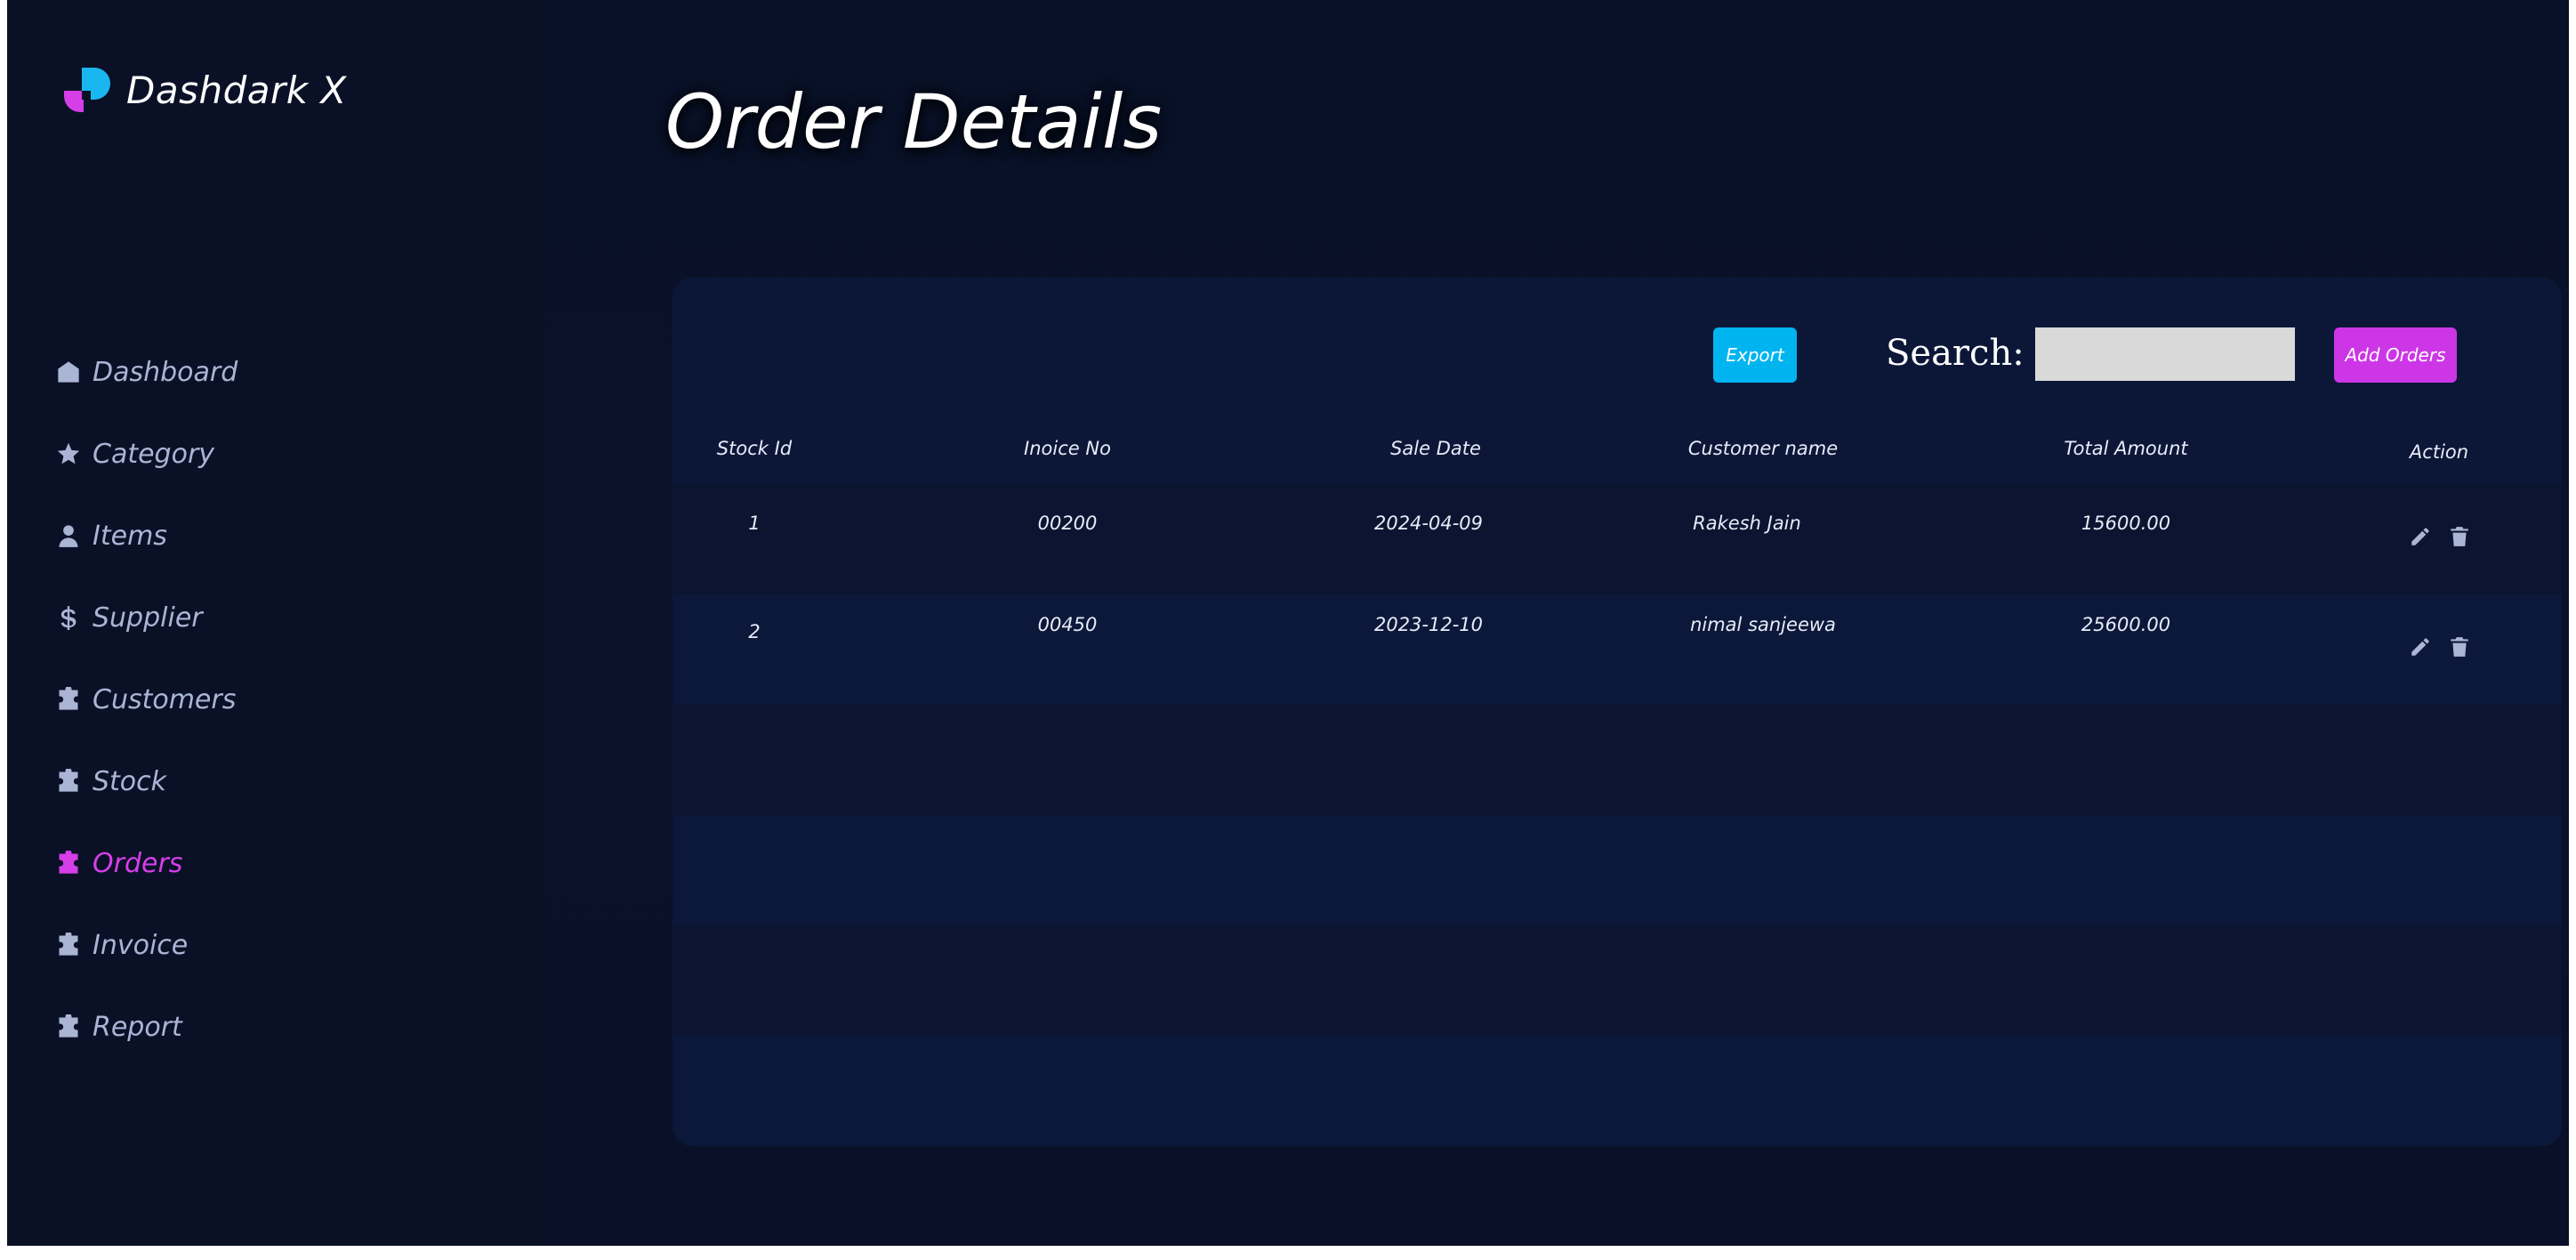 The height and width of the screenshot is (1260, 2576). I want to click on sidebar-item-label: Supplier, so click(148, 618).